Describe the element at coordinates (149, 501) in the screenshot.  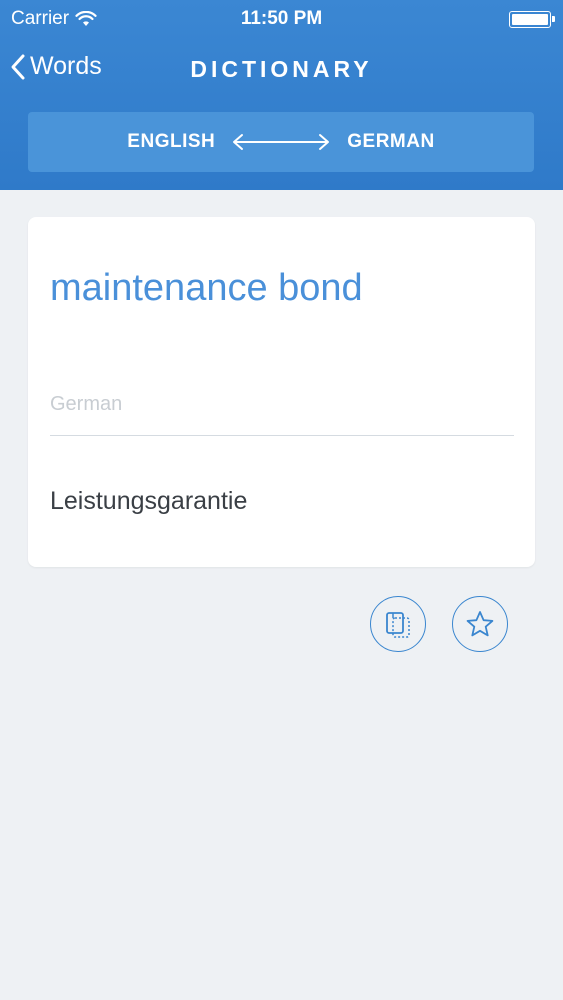
I see `translation-text: Leistungsgarantie` at that location.